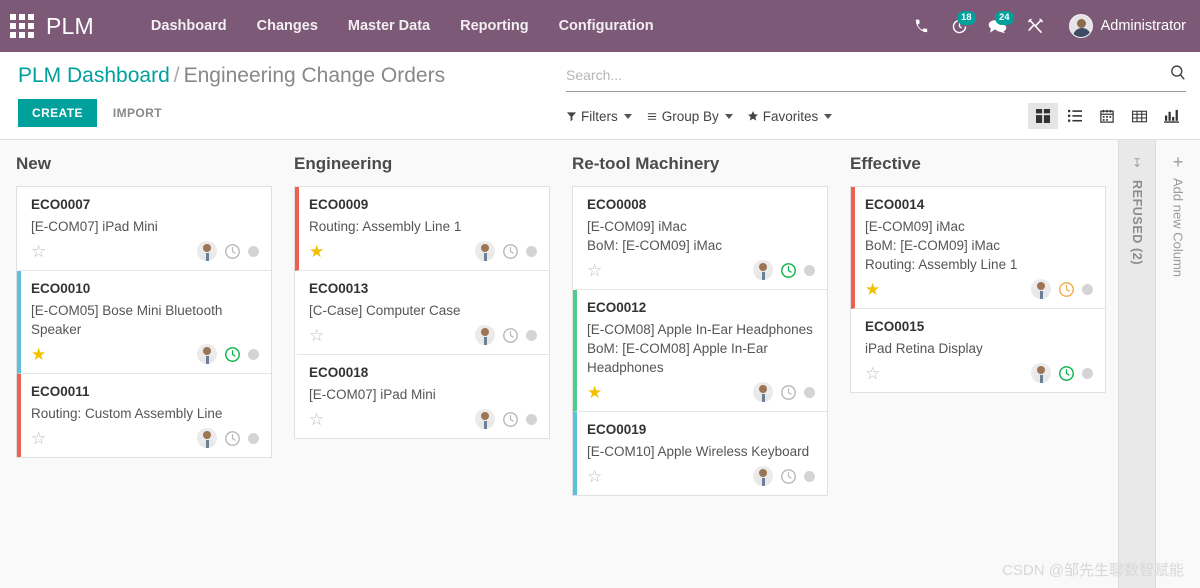 The image size is (1200, 588). Describe the element at coordinates (1178, 364) in the screenshot. I see `add-new-column-button: + Add new Column` at that location.